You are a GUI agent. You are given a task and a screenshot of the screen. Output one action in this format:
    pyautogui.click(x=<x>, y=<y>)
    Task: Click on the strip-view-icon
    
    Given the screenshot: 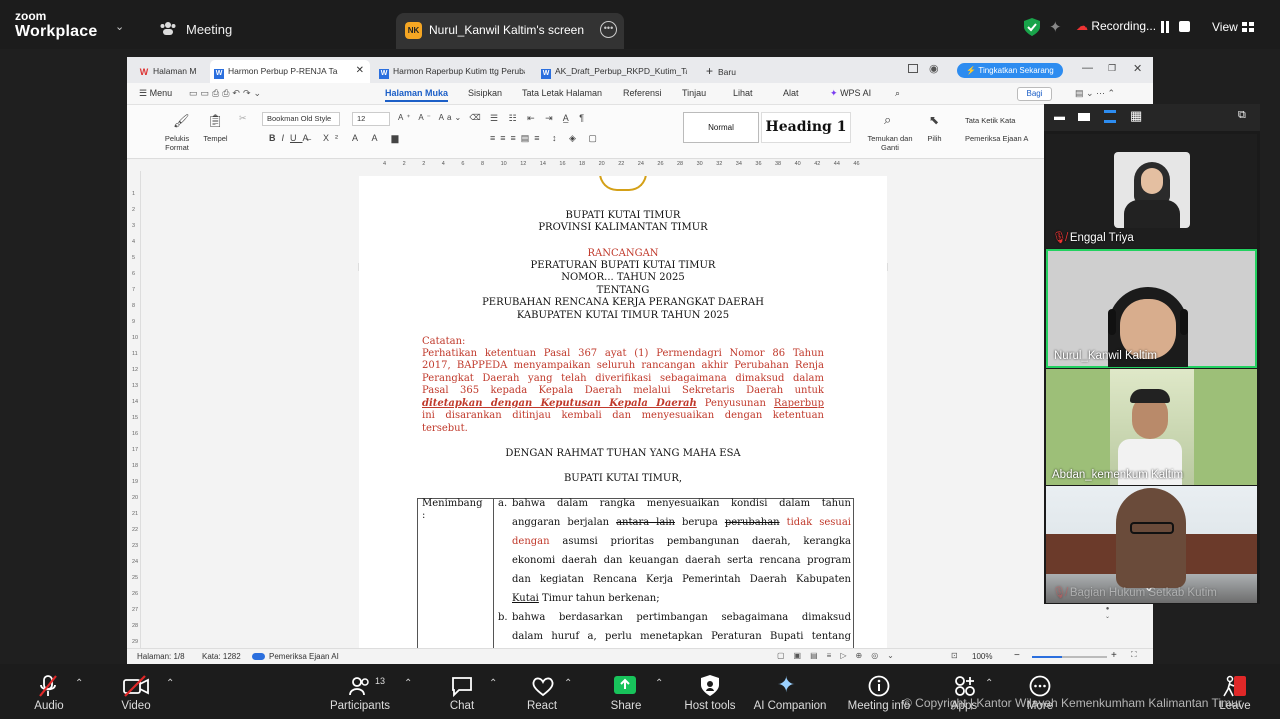 What is the action you would take?
    pyautogui.click(x=1110, y=116)
    